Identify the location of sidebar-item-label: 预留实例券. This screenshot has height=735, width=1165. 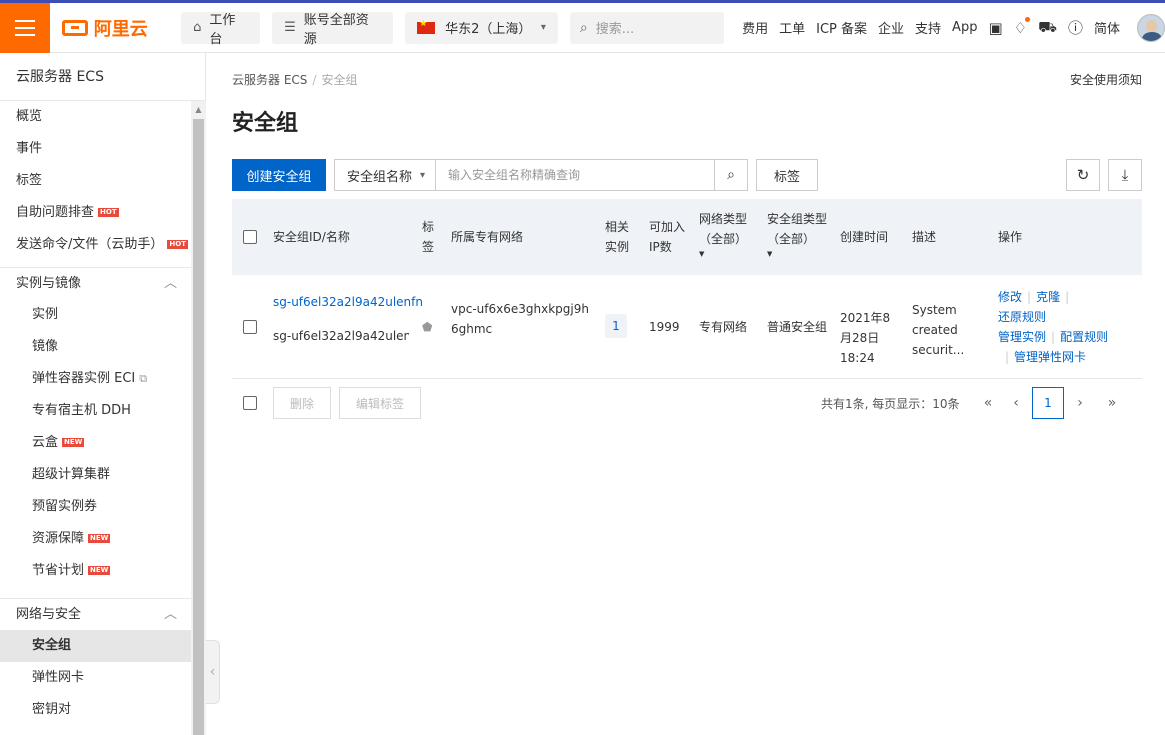
(65, 506).